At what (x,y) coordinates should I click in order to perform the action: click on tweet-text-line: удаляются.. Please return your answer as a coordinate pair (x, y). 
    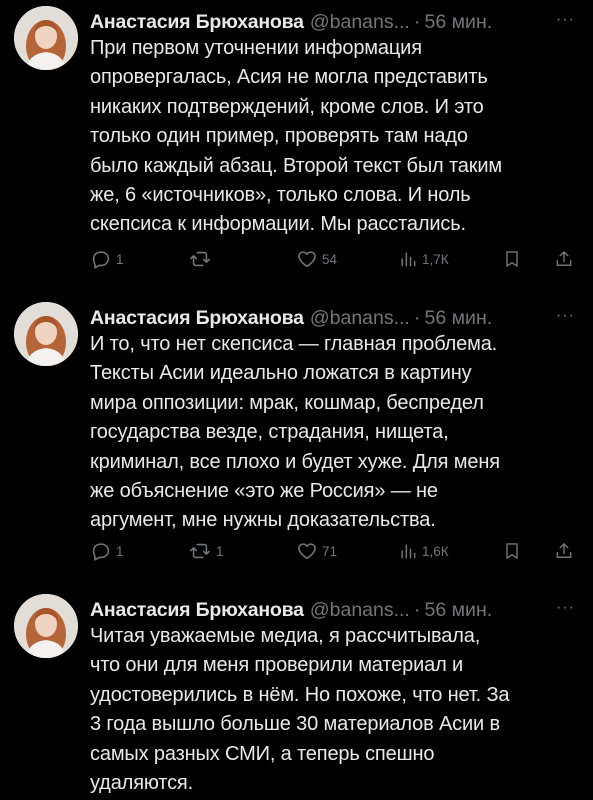
    Looking at the image, I should click on (142, 783).